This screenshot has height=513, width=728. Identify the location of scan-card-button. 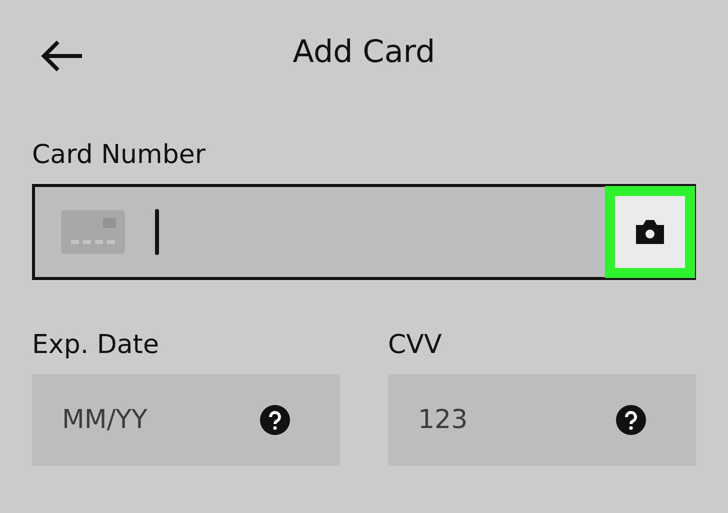
(650, 232).